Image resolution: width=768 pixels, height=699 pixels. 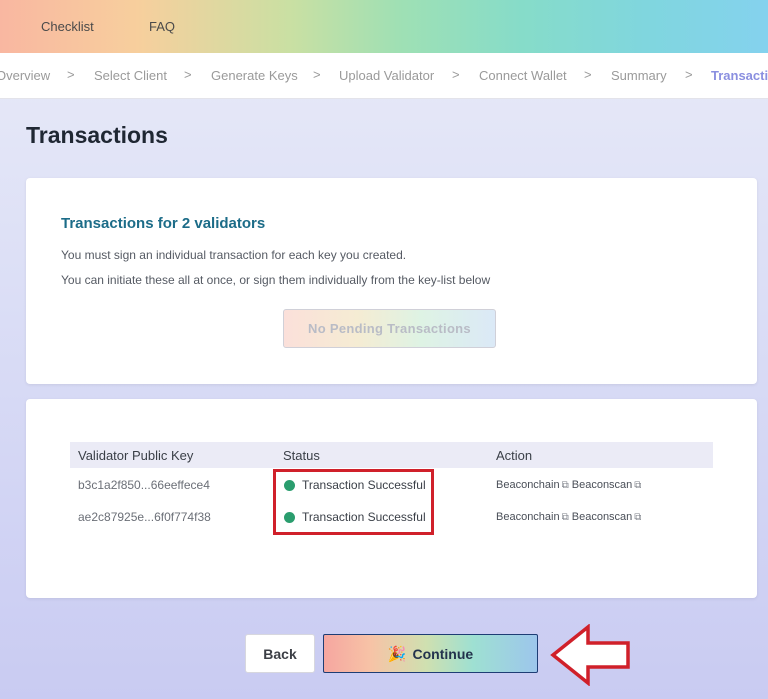 I want to click on step-overview: Overview, so click(x=25, y=75).